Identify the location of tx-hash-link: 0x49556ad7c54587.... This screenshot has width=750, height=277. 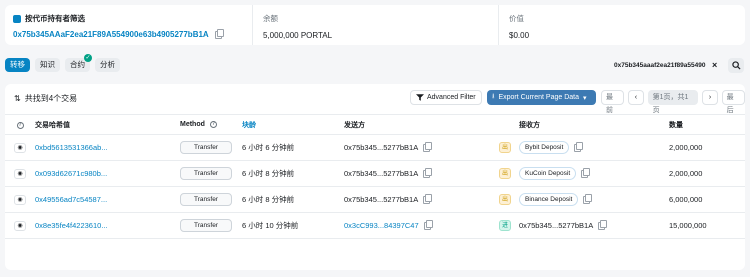
(71, 199).